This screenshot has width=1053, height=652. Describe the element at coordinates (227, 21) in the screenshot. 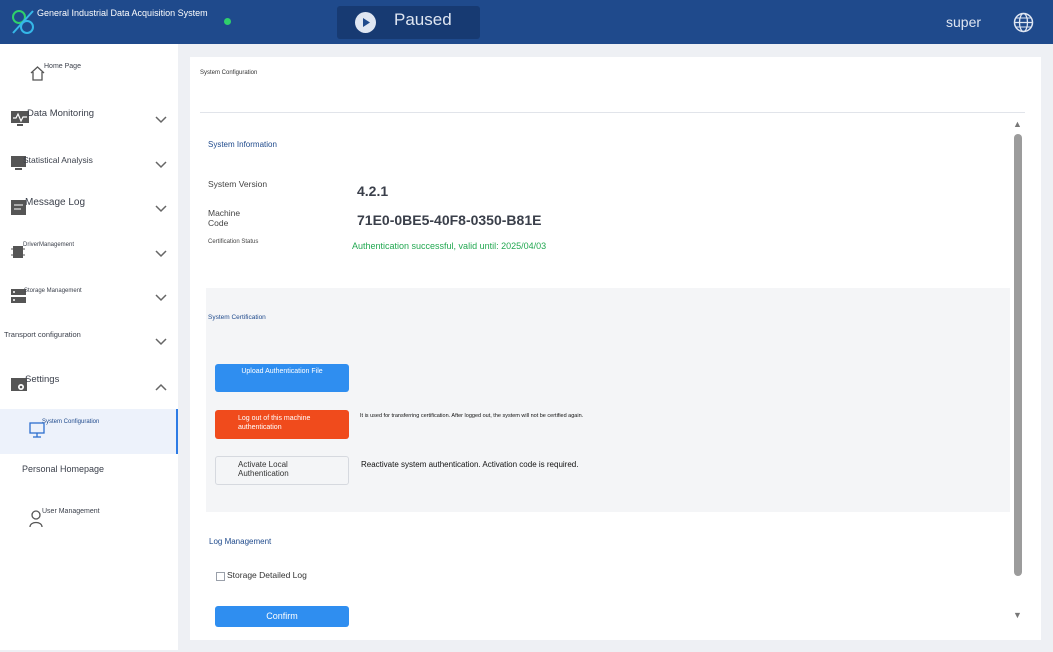

I see `status-indicator` at that location.